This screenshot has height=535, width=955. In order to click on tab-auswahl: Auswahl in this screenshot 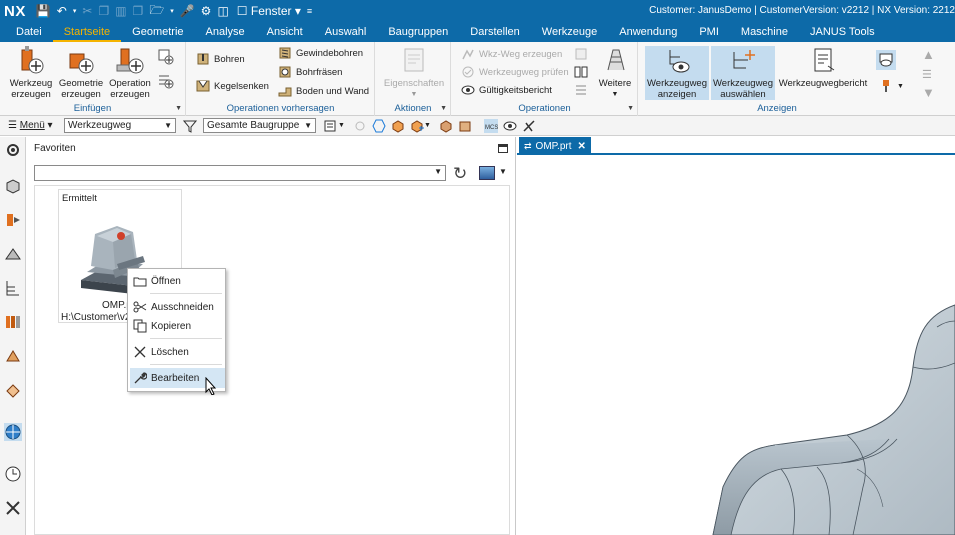, I will do `click(346, 32)`.